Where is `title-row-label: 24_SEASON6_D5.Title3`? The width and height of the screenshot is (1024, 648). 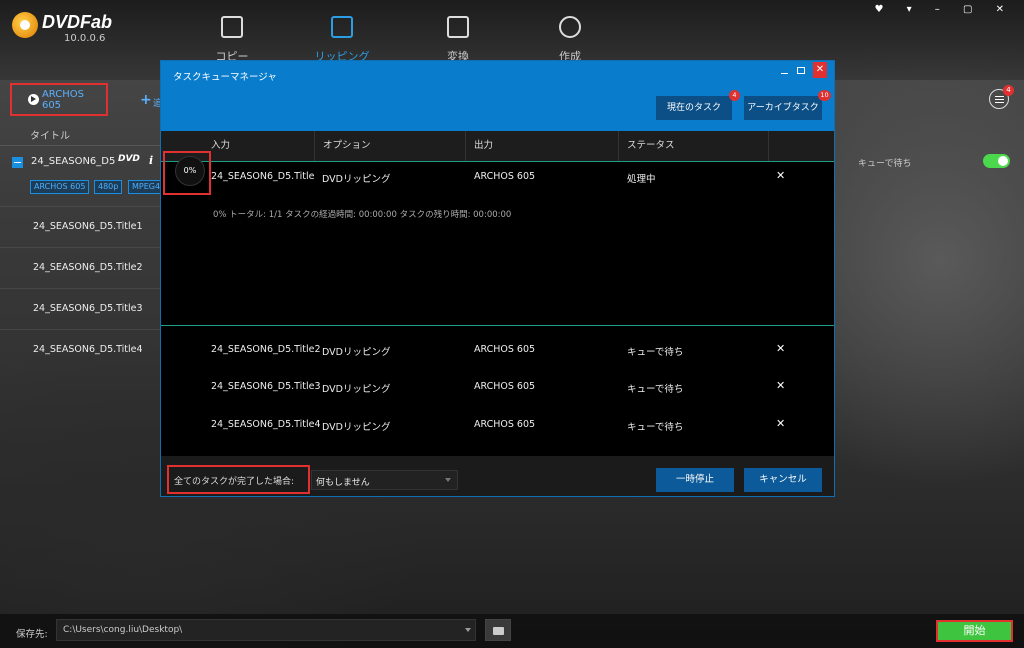 title-row-label: 24_SEASON6_D5.Title3 is located at coordinates (88, 308).